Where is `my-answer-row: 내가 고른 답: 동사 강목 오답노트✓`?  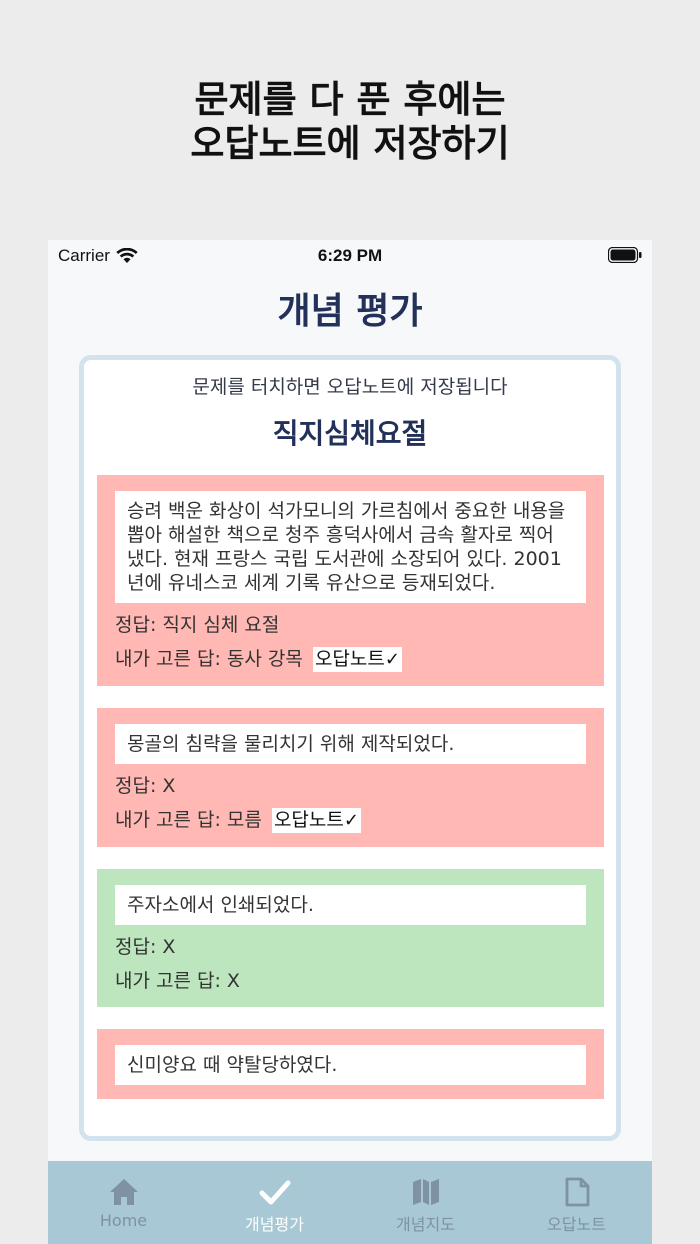 my-answer-row: 내가 고른 답: 동사 강목 오답노트✓ is located at coordinates (350, 659).